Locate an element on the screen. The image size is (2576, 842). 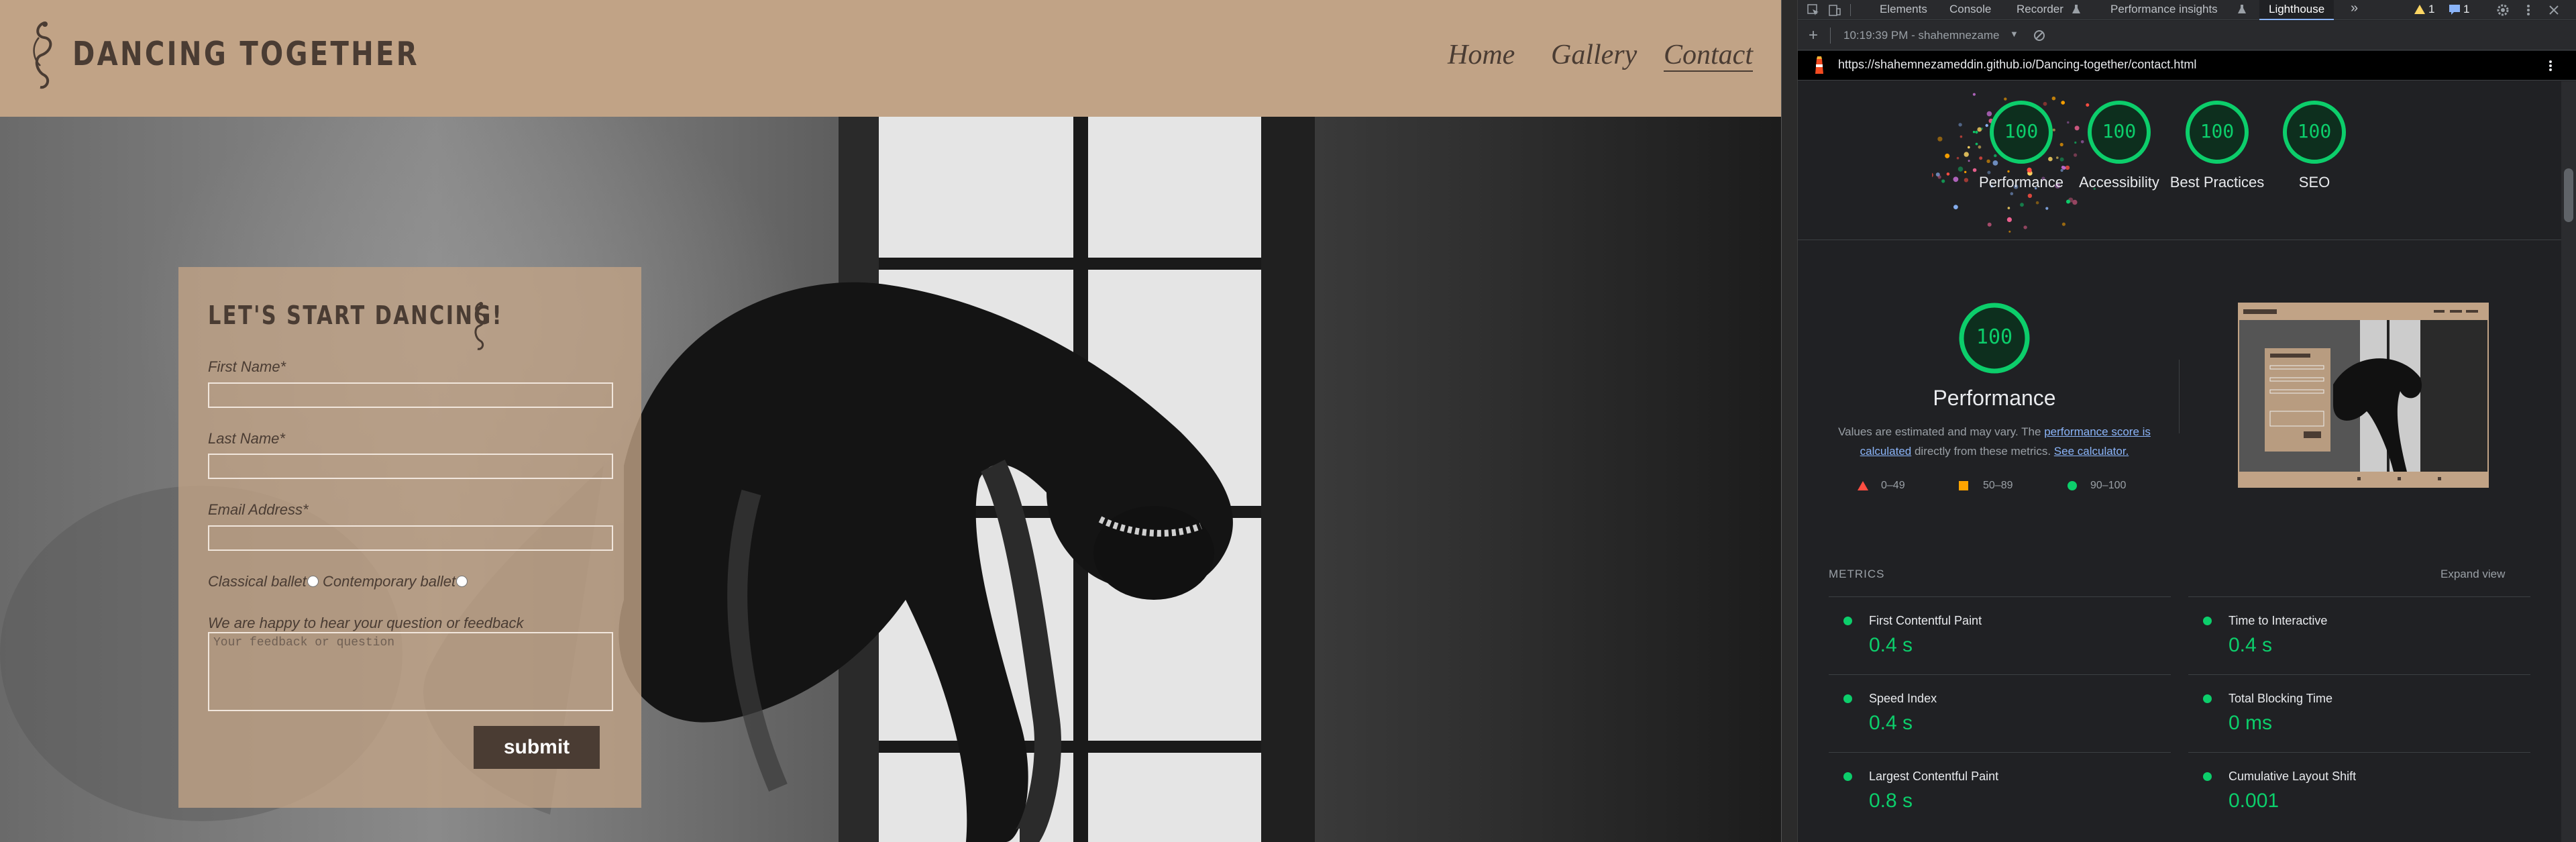
inspect-element-icon is located at coordinates (1813, 10).